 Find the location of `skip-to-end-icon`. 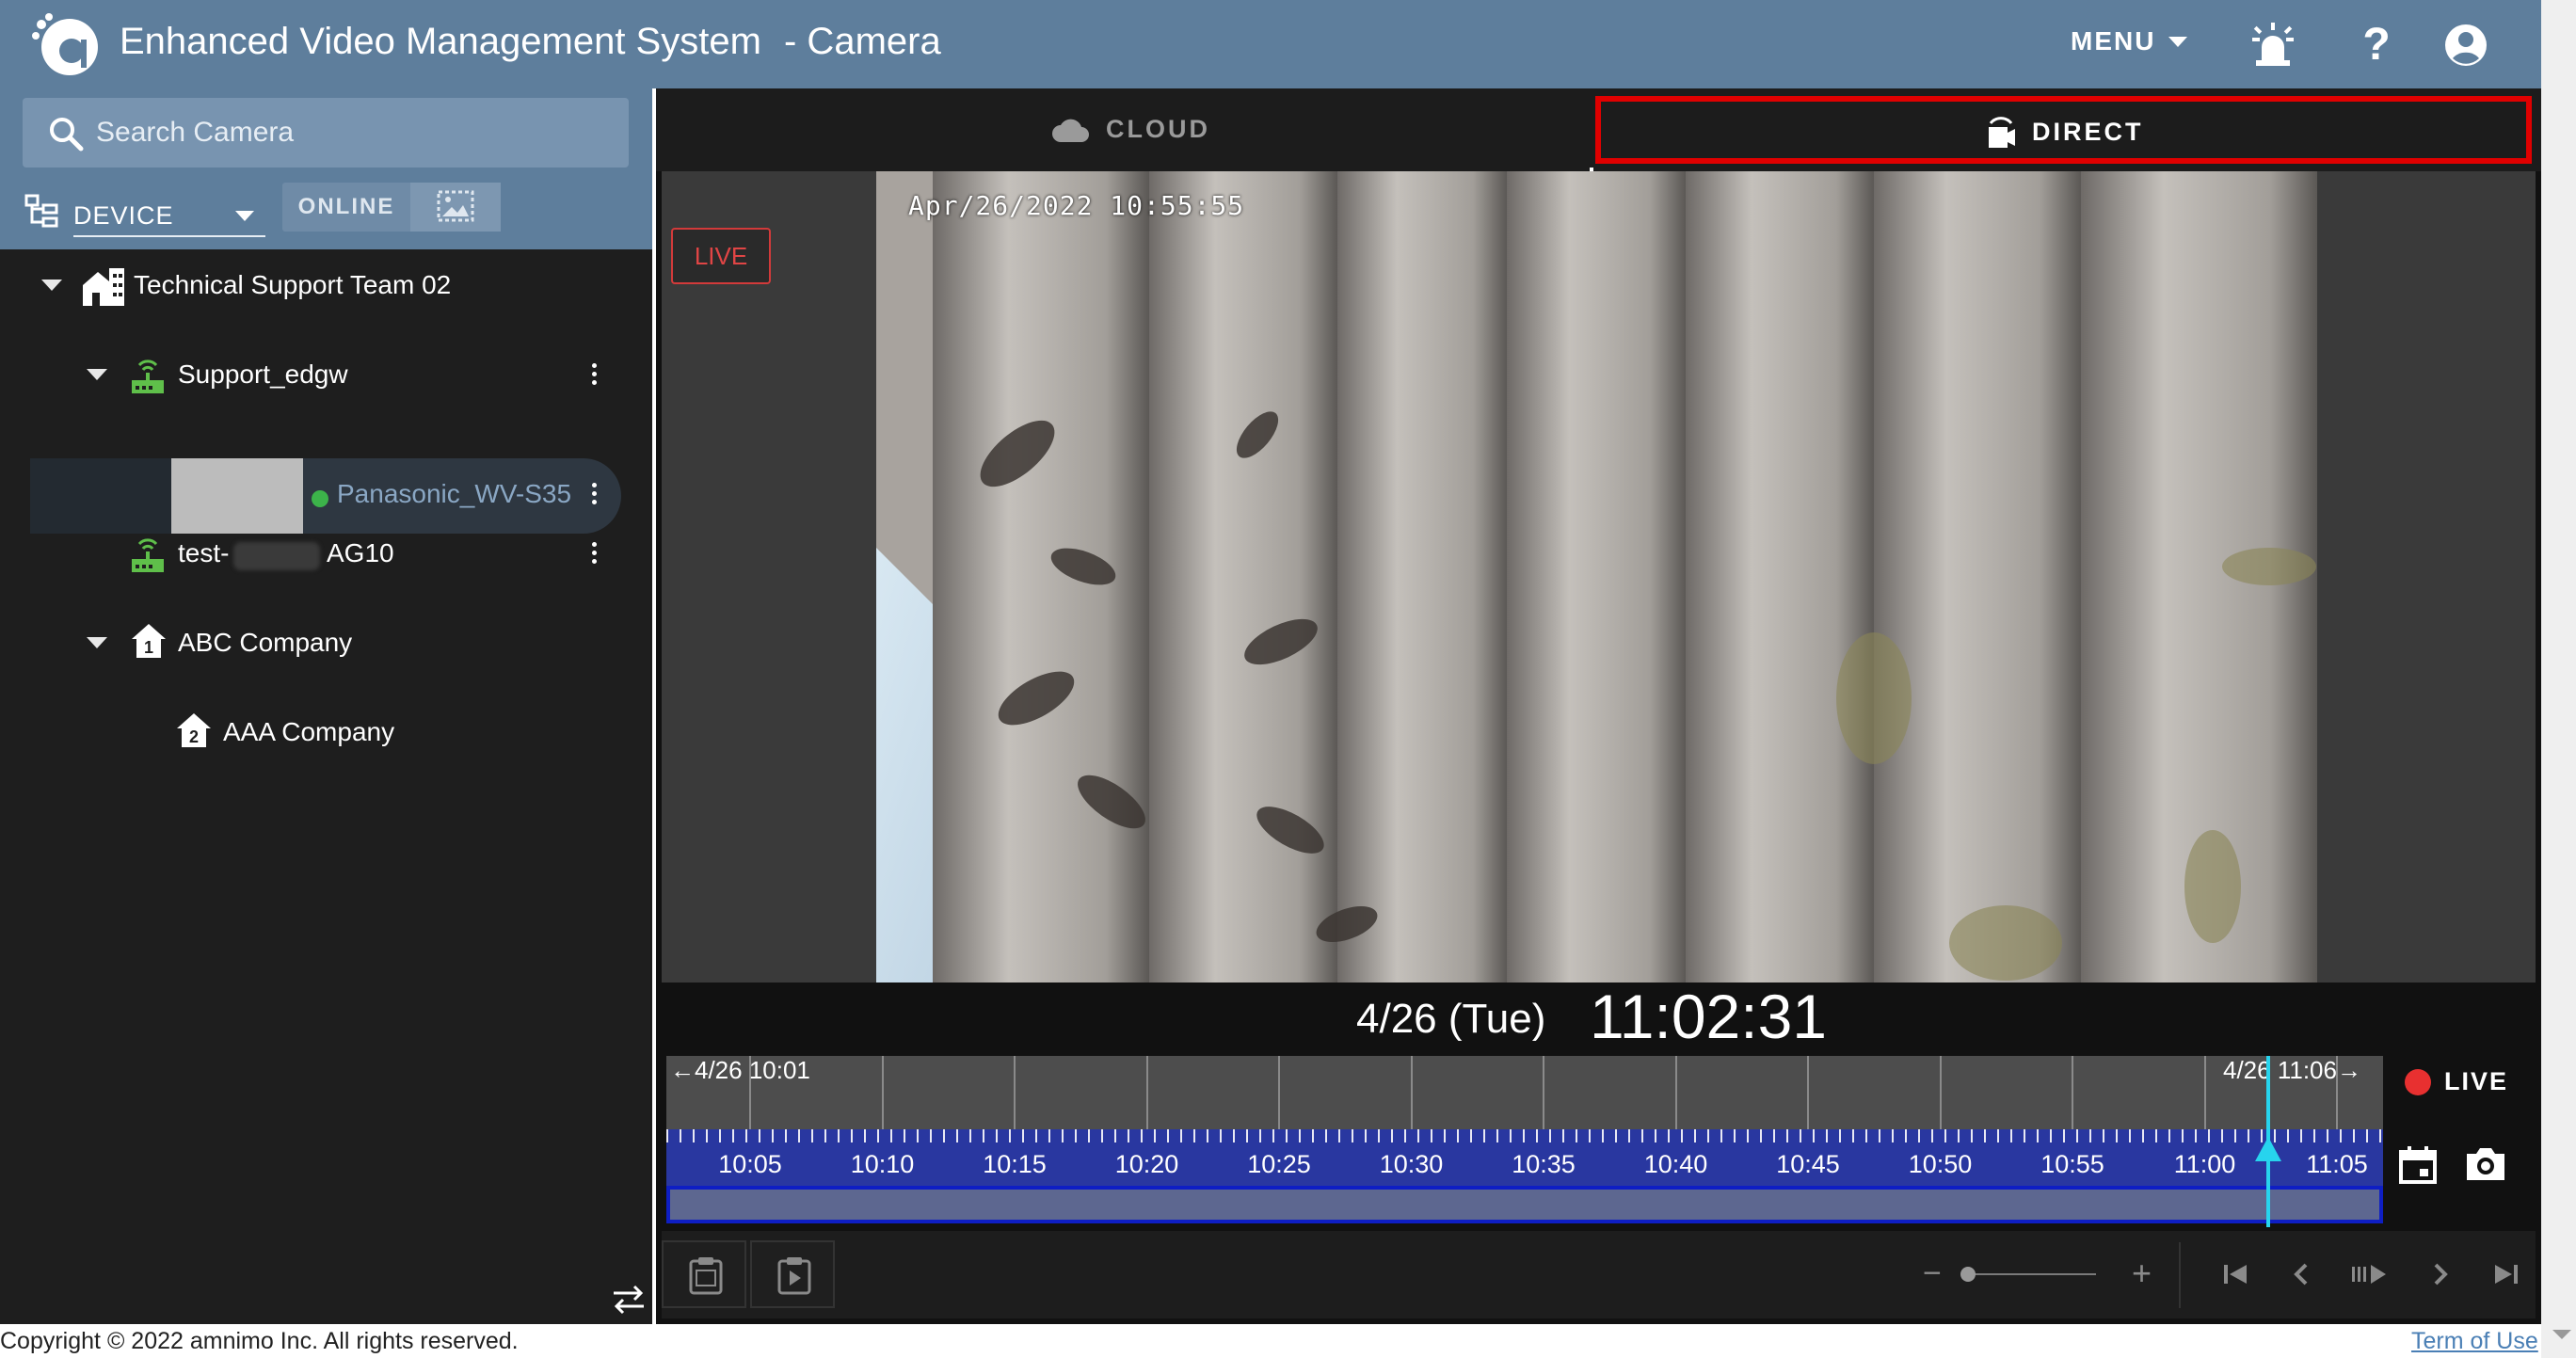

skip-to-end-icon is located at coordinates (2506, 1274).